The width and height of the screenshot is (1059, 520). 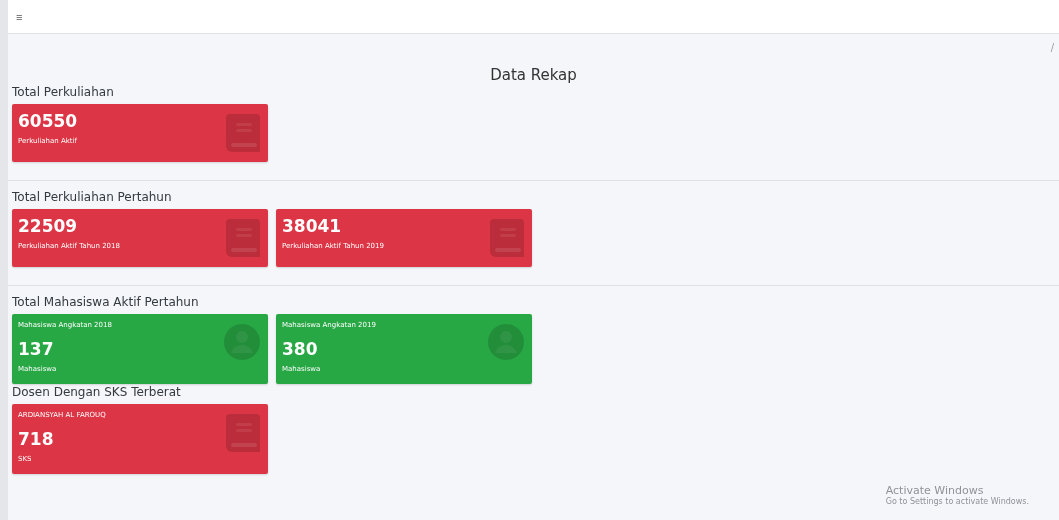 What do you see at coordinates (48, 121) in the screenshot?
I see `stat-value: 60550` at bounding box center [48, 121].